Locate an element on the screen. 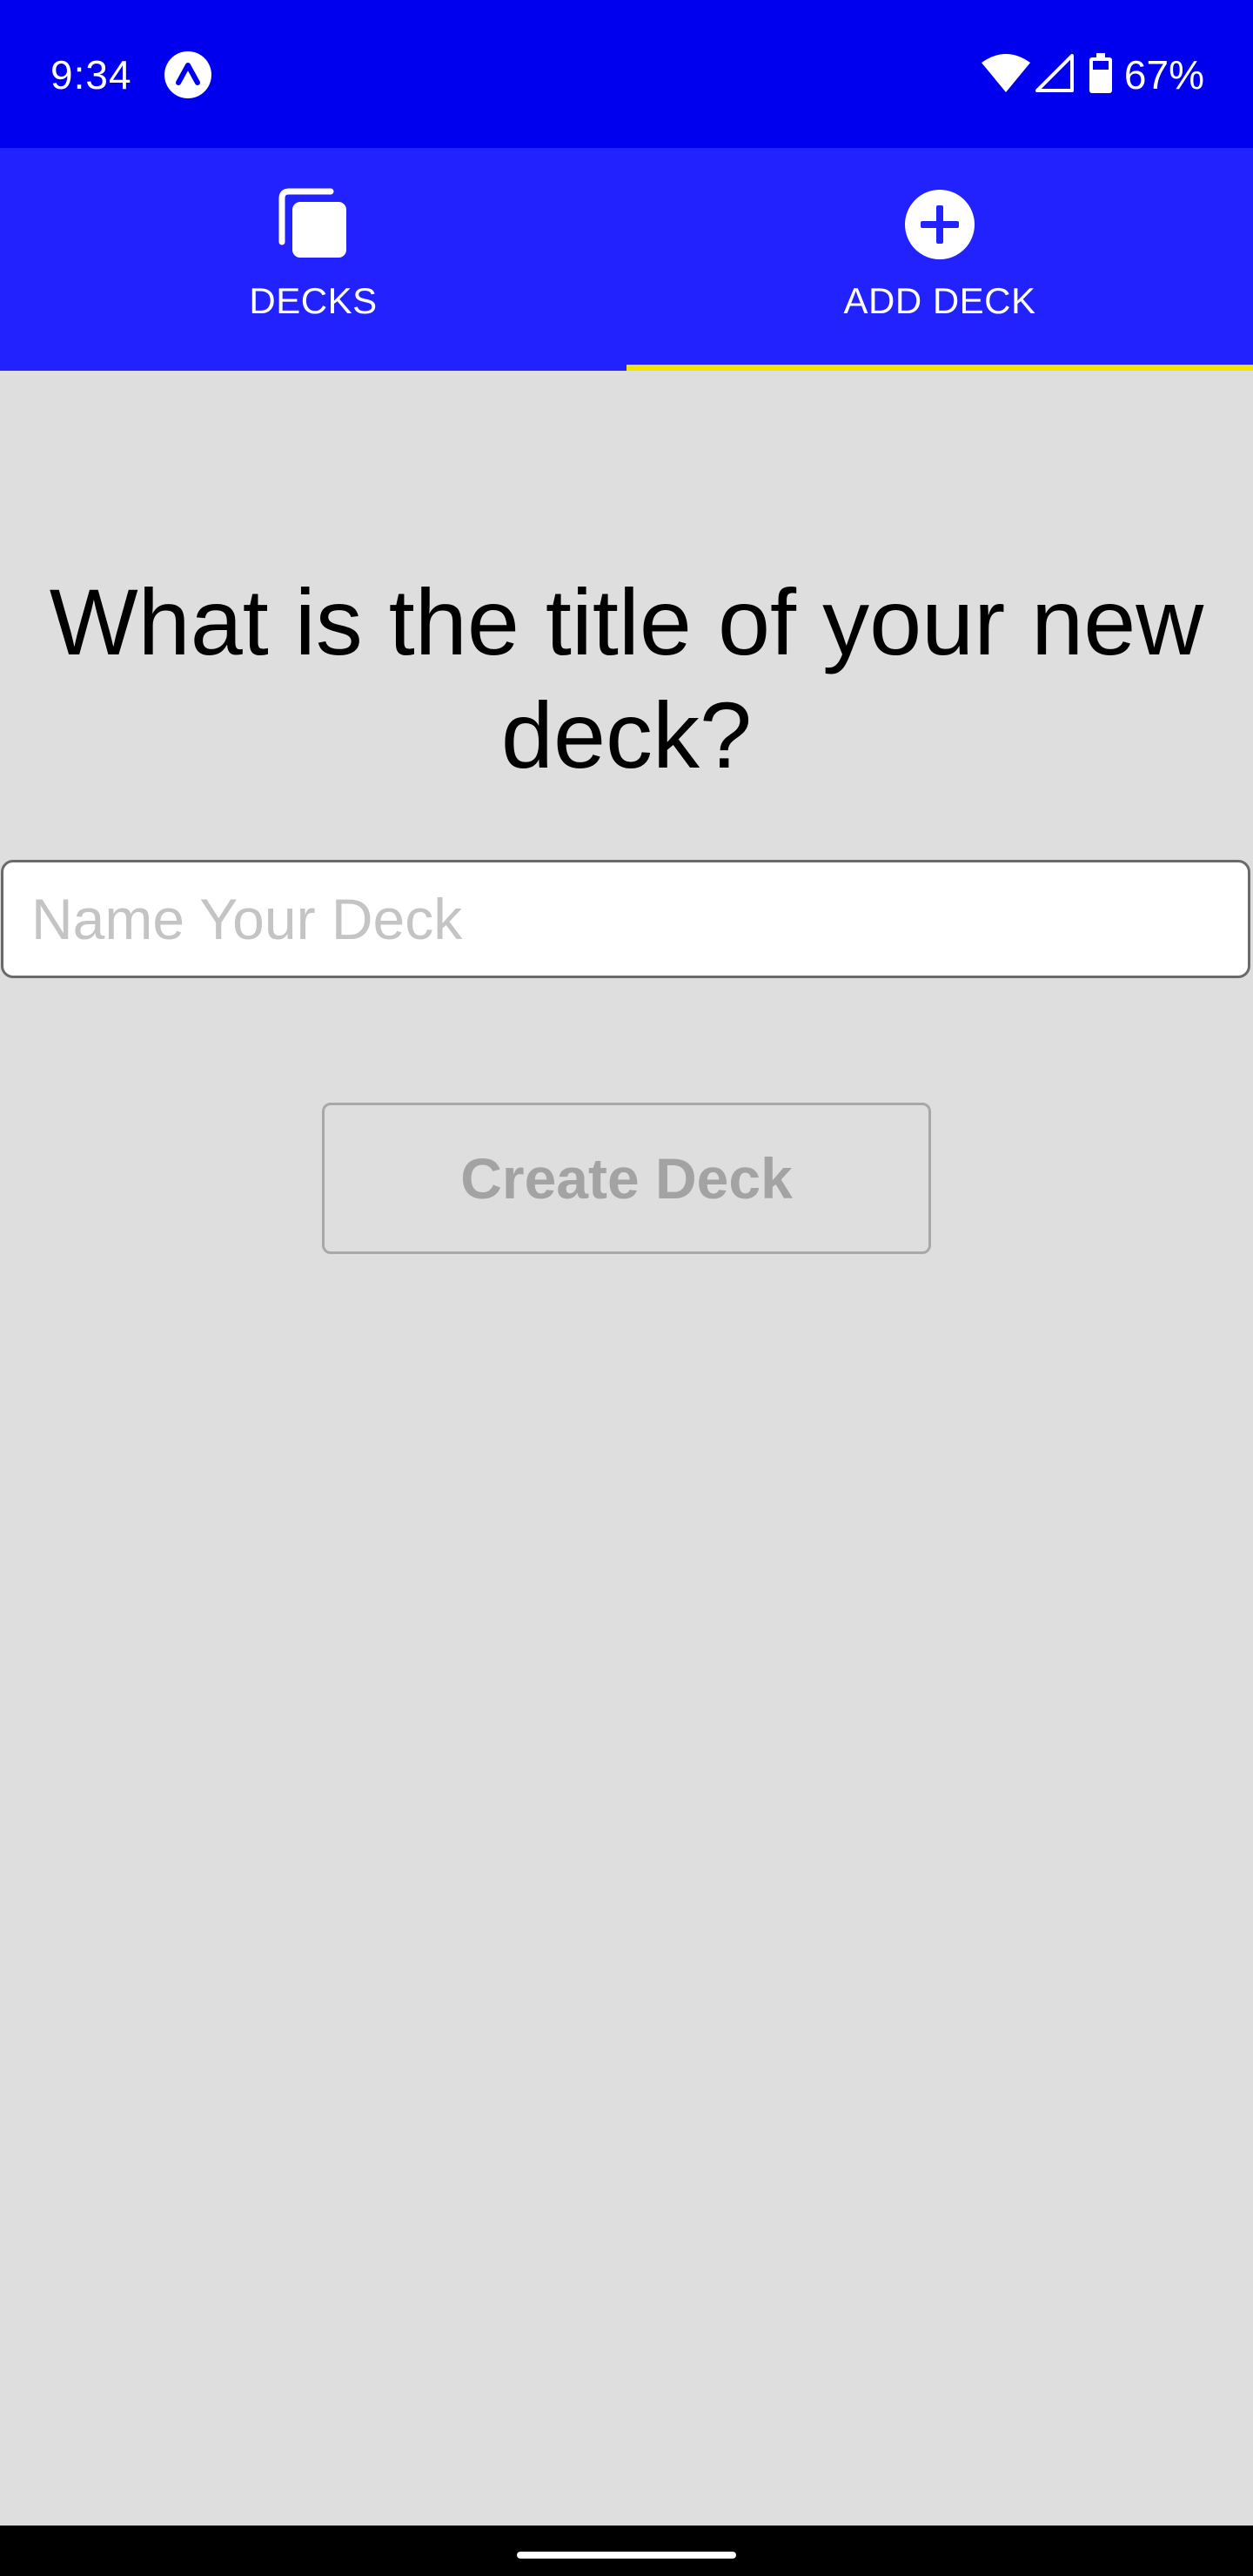 The height and width of the screenshot is (2576, 1253). tab-label: ADD DECK is located at coordinates (939, 301).